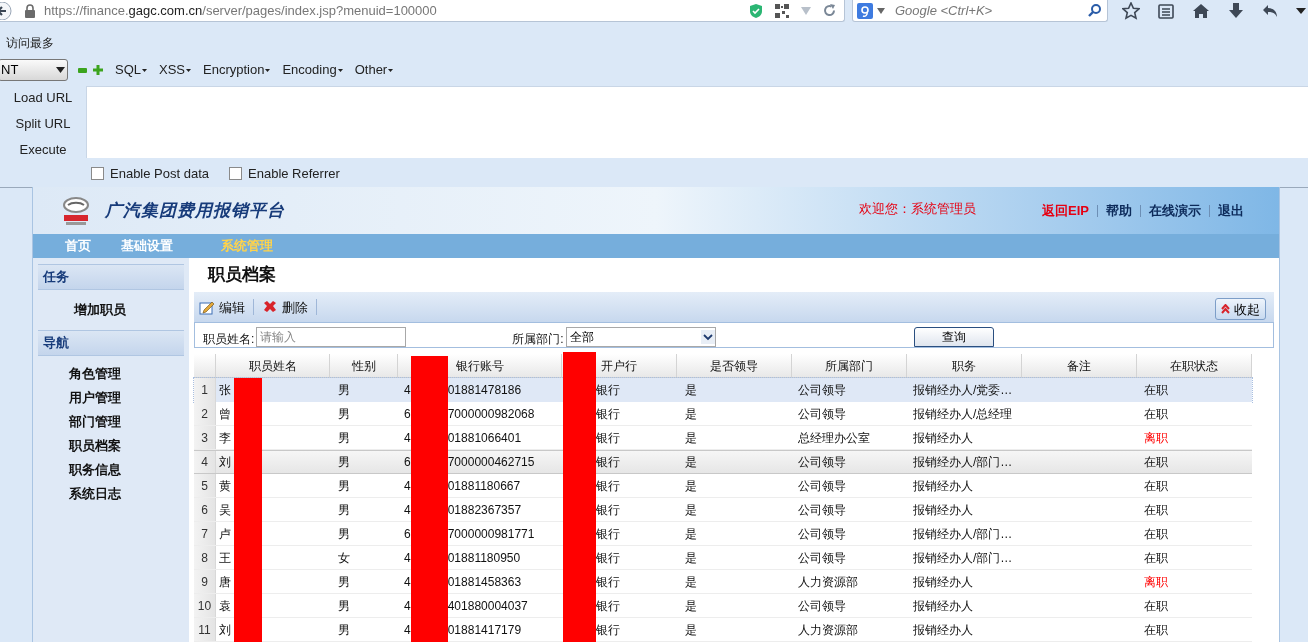  I want to click on table-row: 10 袁 男 4 401880004037 银行 是 公司领导 报销经办人 在职, so click(723, 606).